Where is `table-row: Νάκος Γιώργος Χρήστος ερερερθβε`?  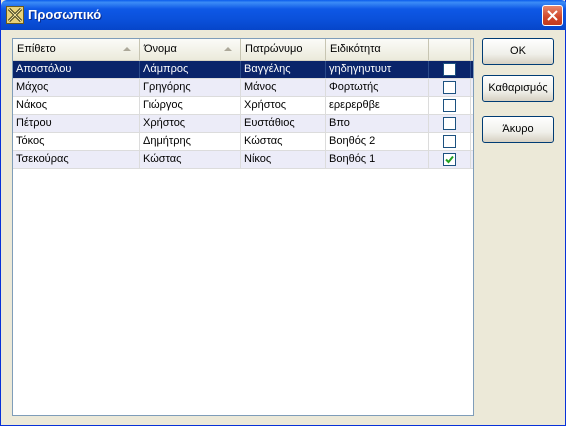
table-row: Νάκος Γιώργος Χρήστος ερερερθβε is located at coordinates (243, 106).